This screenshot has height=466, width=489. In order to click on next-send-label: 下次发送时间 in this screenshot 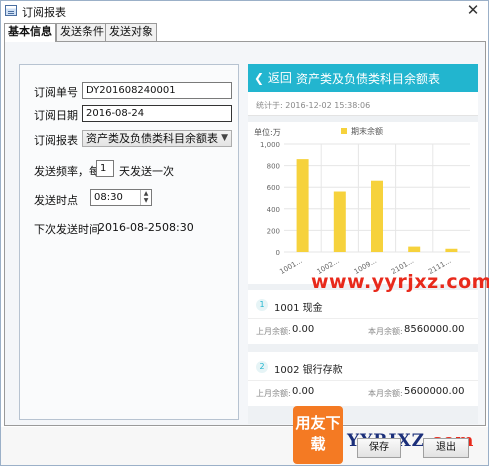, I will do `click(67, 229)`.